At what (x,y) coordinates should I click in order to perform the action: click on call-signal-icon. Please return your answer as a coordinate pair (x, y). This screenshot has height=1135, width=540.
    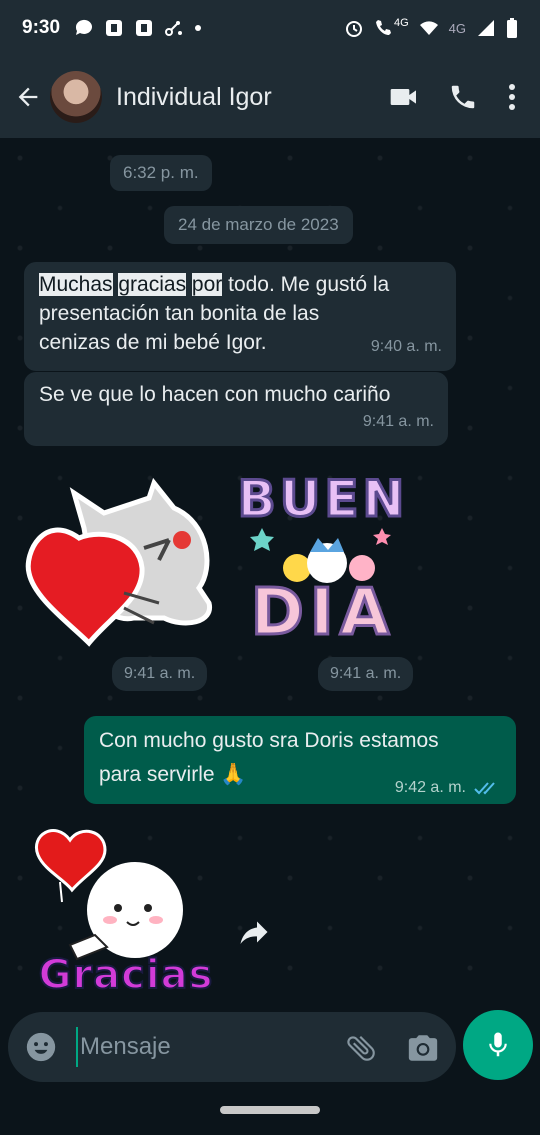
    Looking at the image, I should click on (383, 27).